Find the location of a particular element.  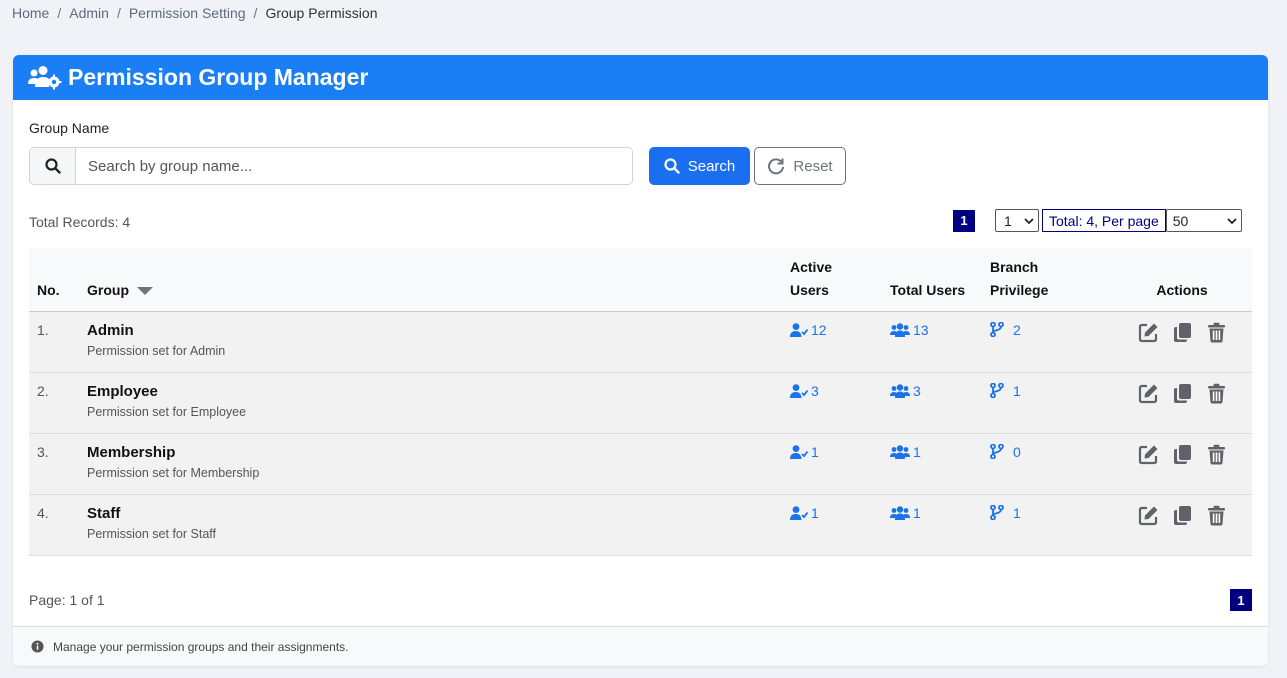

per-page-select: 50 is located at coordinates (1203, 220).